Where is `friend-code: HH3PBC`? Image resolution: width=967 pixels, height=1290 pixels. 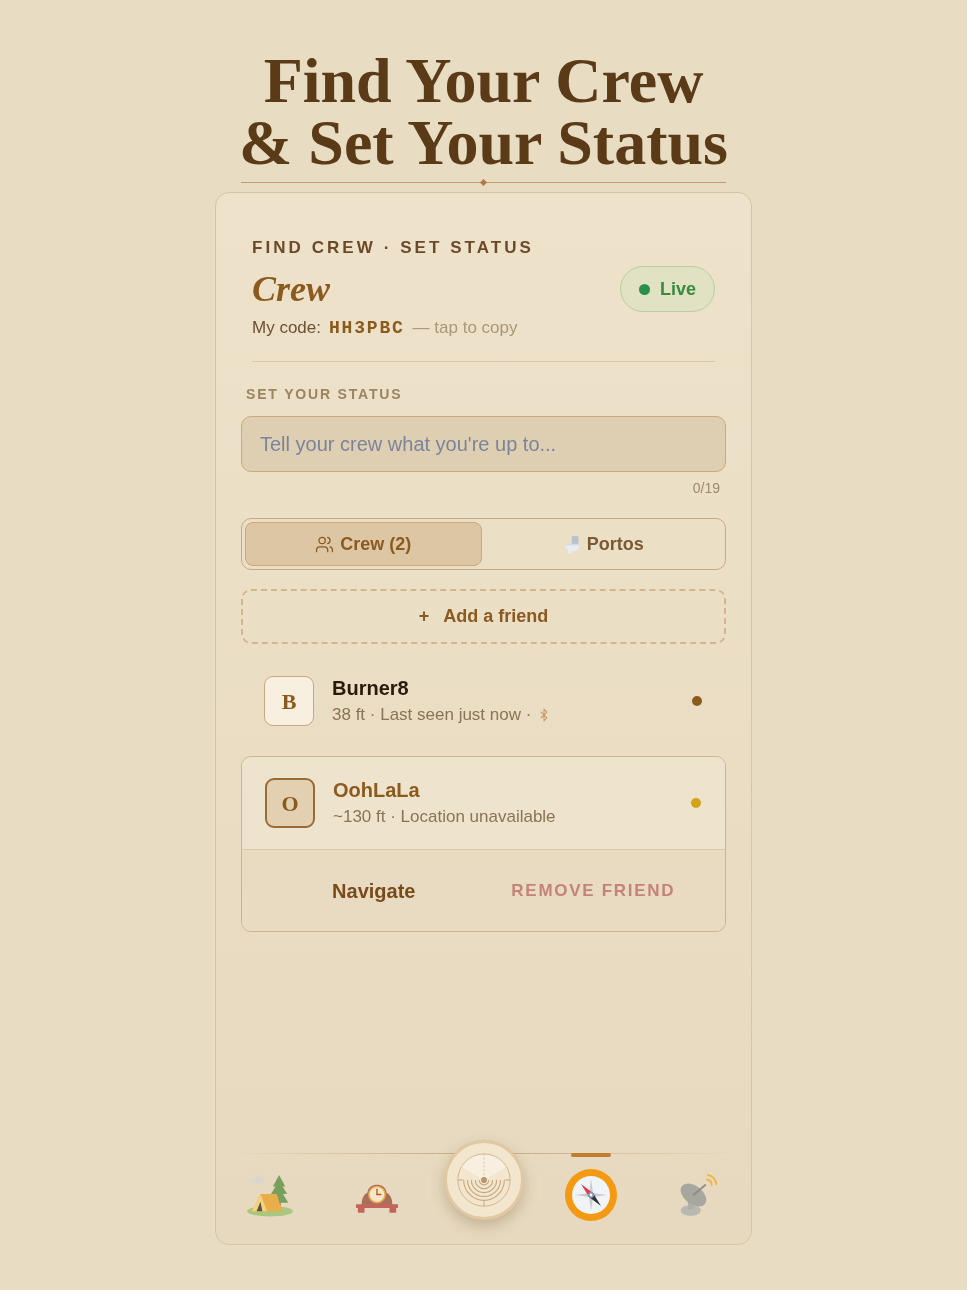 friend-code: HH3PBC is located at coordinates (367, 328).